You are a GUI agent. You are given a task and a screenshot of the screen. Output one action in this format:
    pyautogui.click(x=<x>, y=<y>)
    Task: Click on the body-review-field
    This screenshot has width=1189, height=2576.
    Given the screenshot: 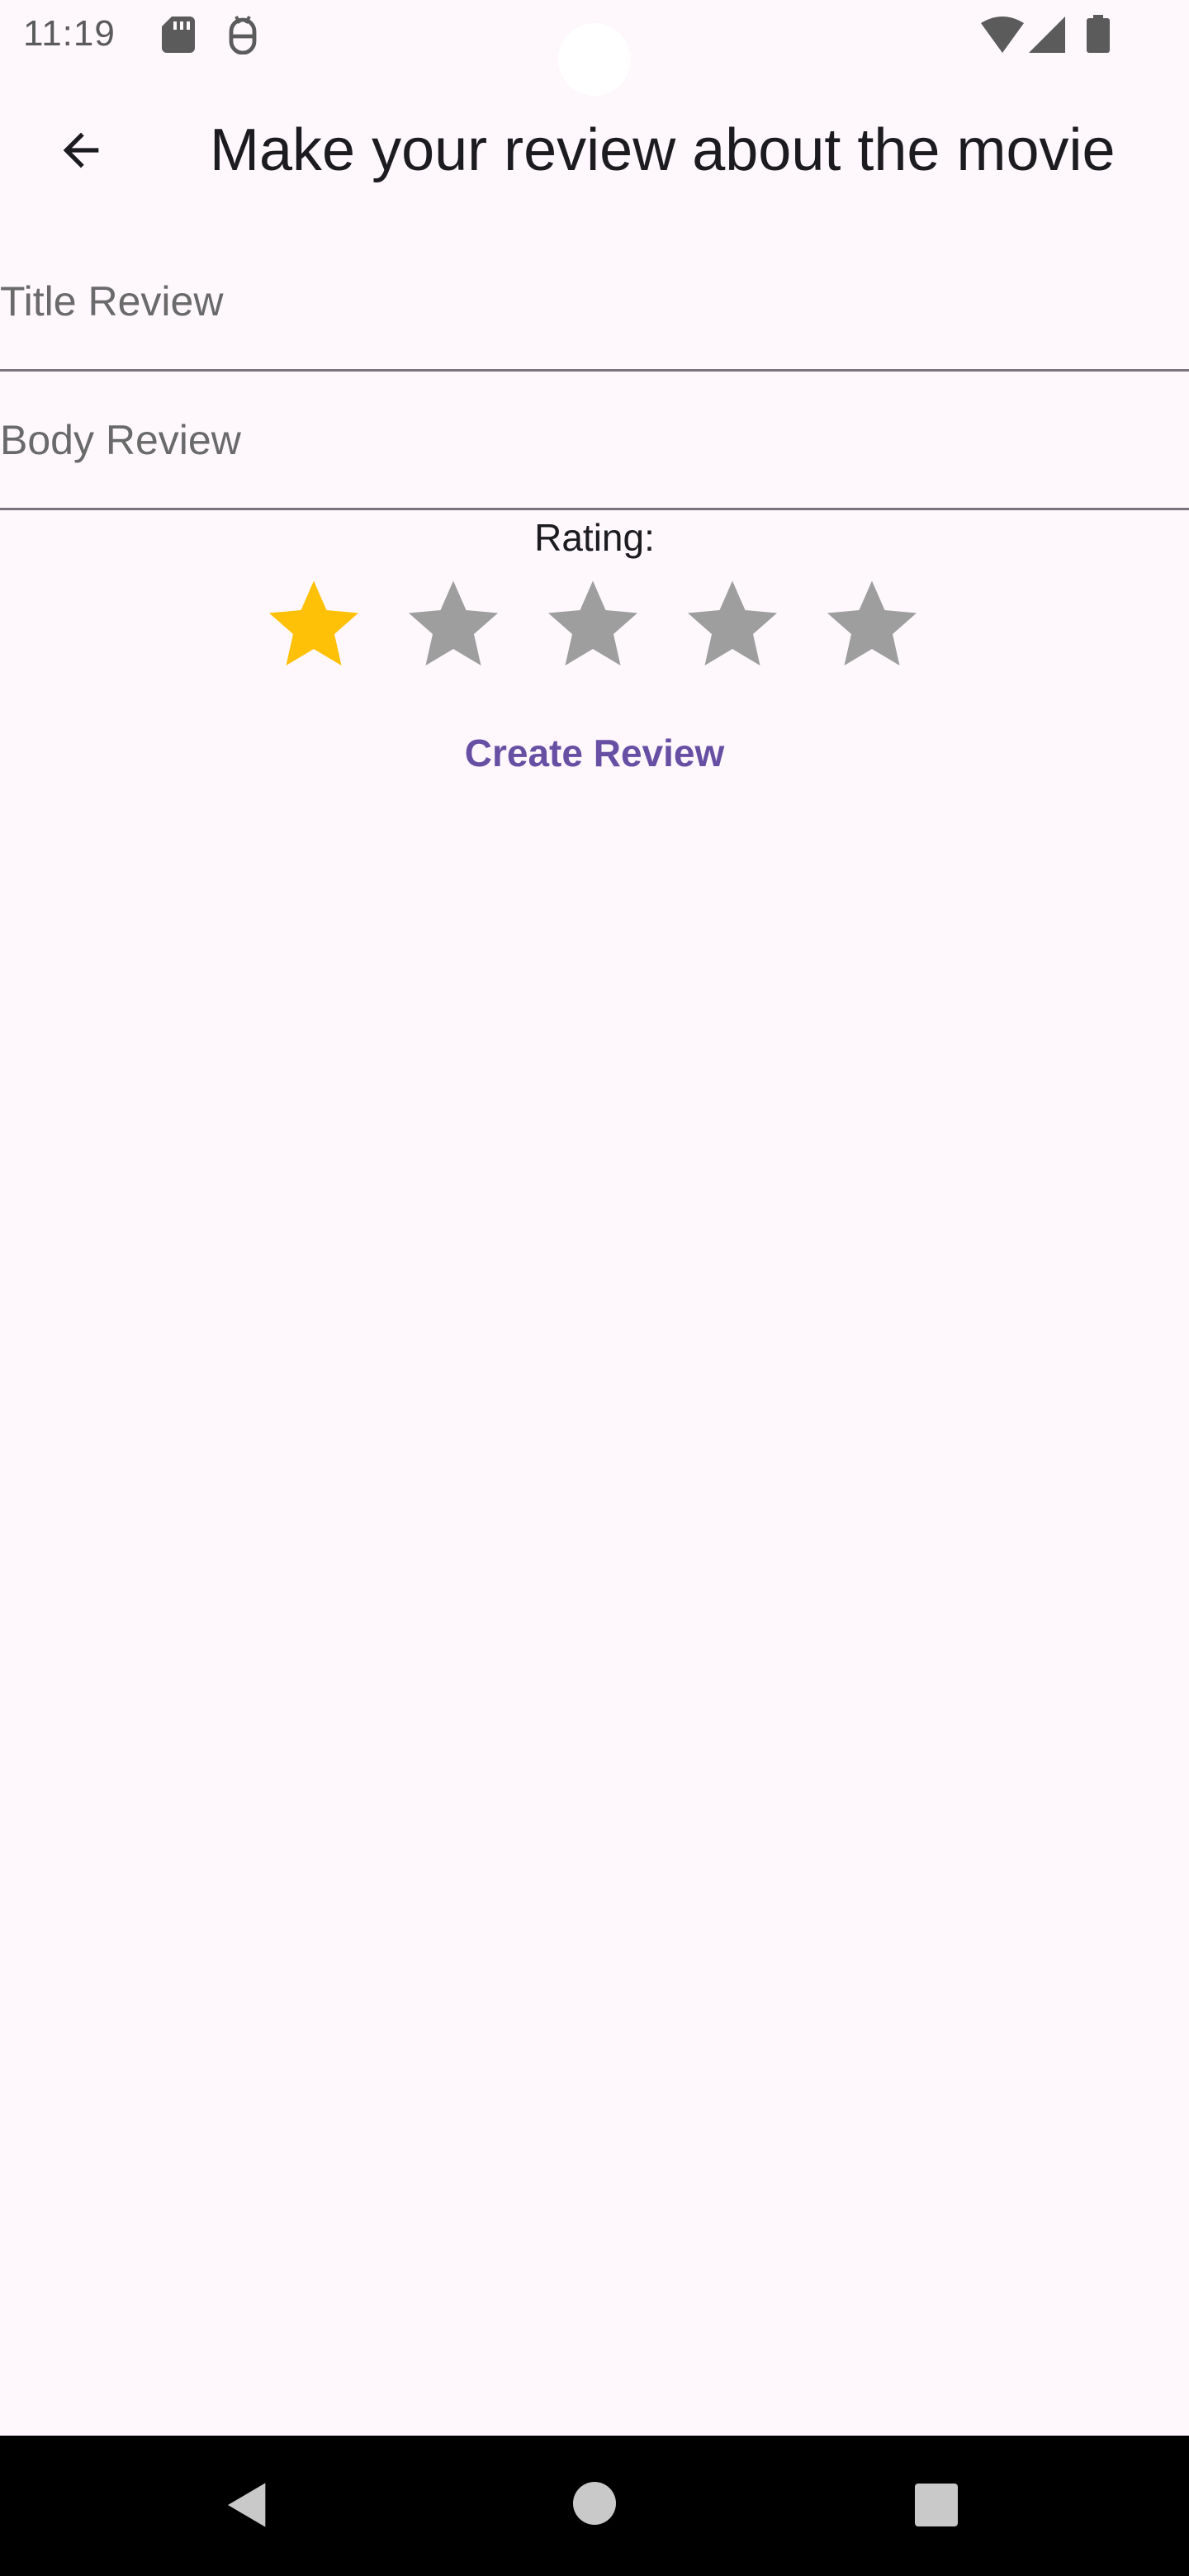 What is the action you would take?
    pyautogui.click(x=594, y=441)
    